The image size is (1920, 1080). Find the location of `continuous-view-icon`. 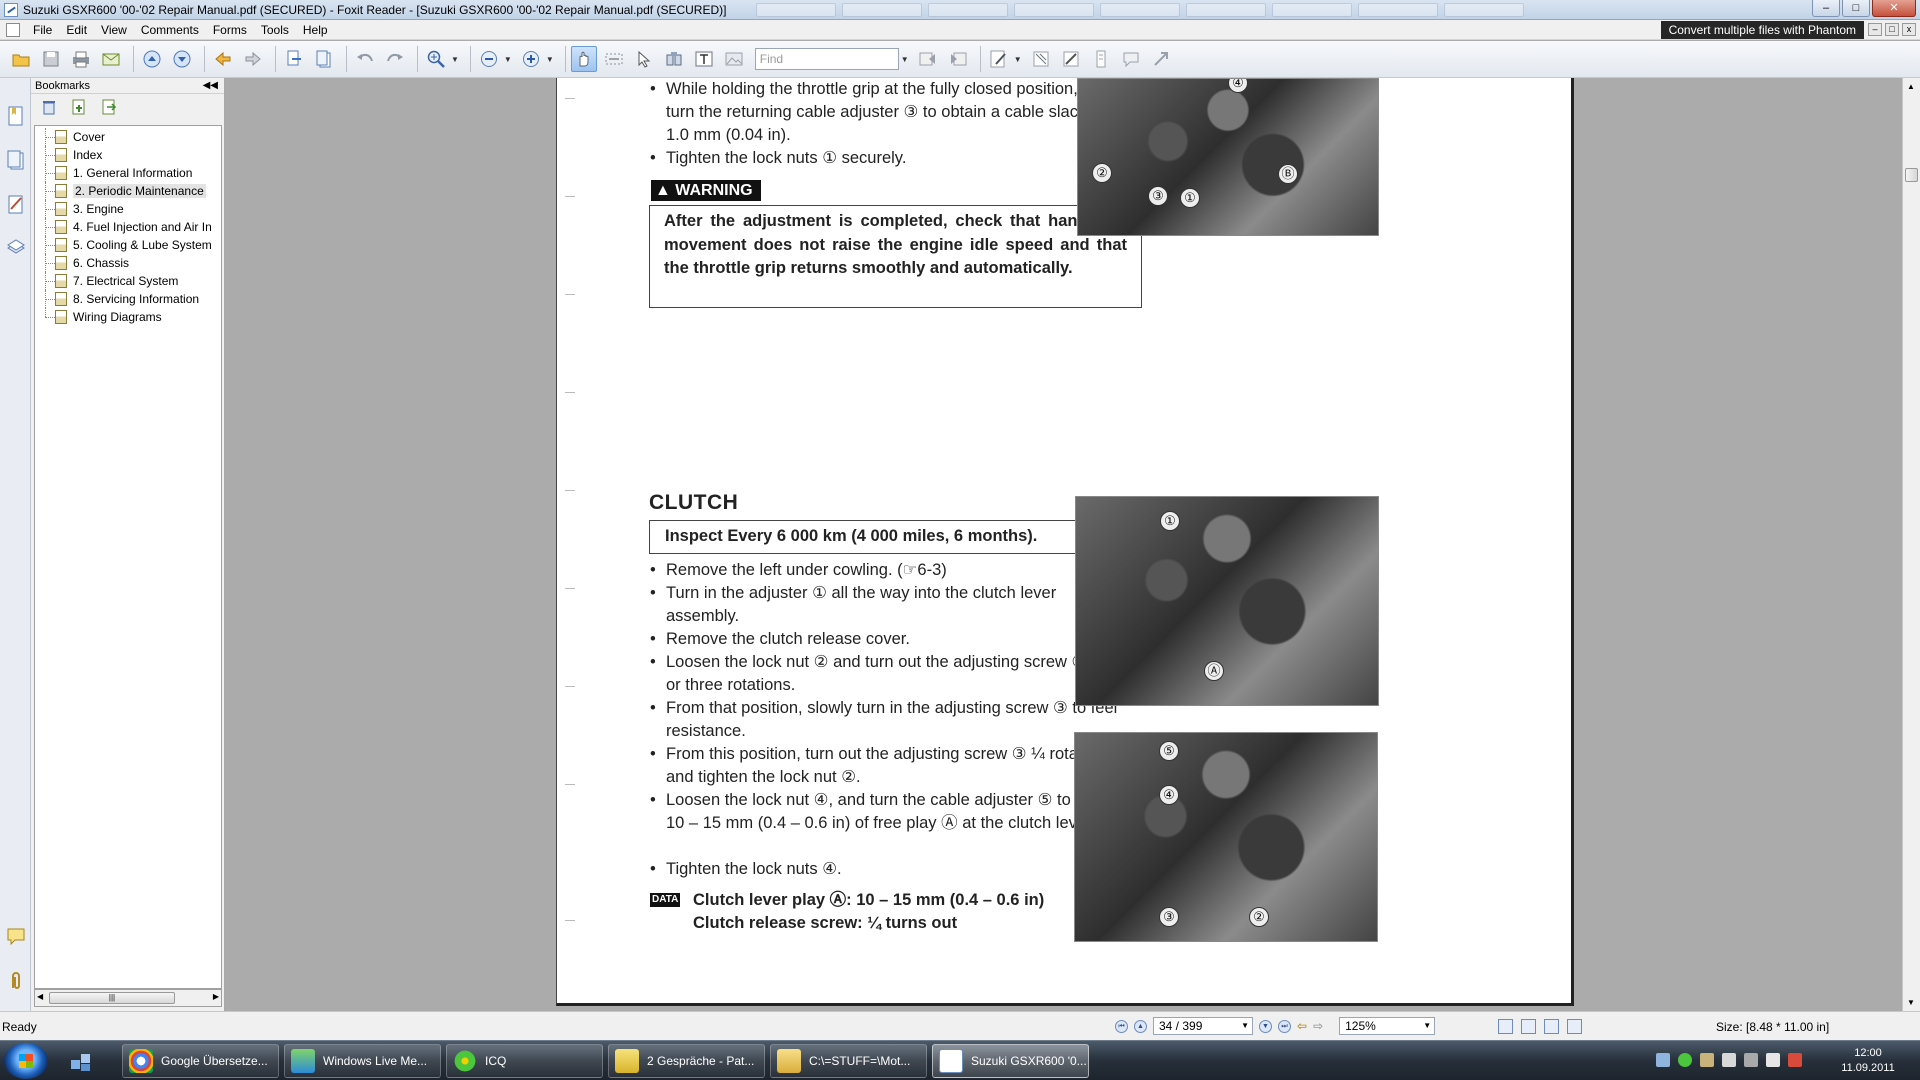

continuous-view-icon is located at coordinates (1528, 1026).